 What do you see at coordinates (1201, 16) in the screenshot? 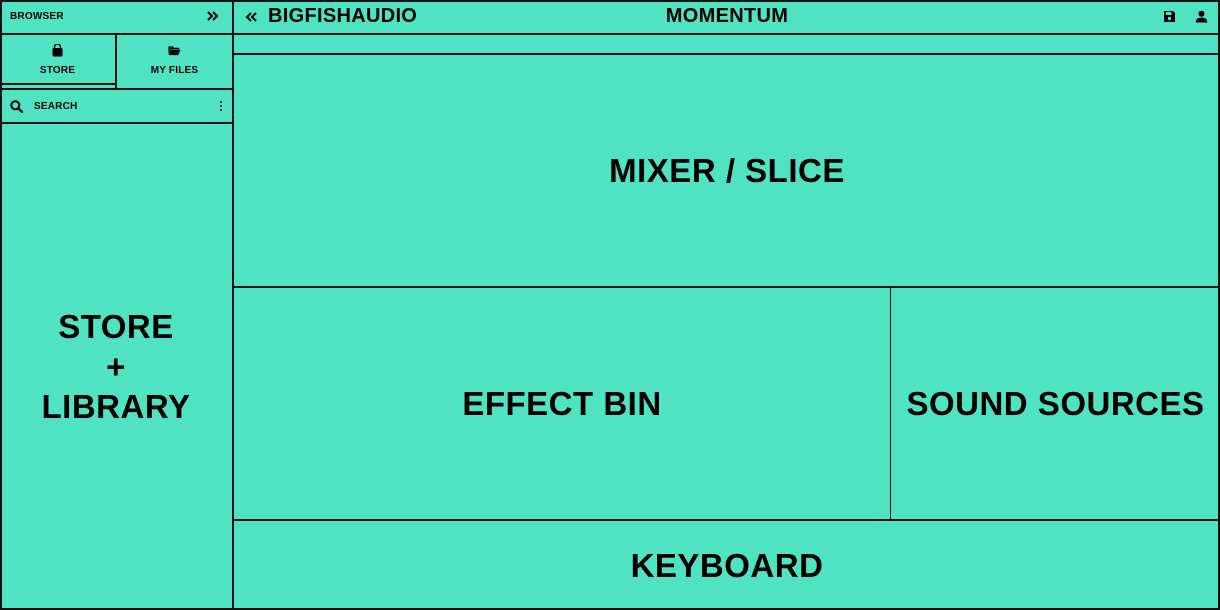
I see `user-icon` at bounding box center [1201, 16].